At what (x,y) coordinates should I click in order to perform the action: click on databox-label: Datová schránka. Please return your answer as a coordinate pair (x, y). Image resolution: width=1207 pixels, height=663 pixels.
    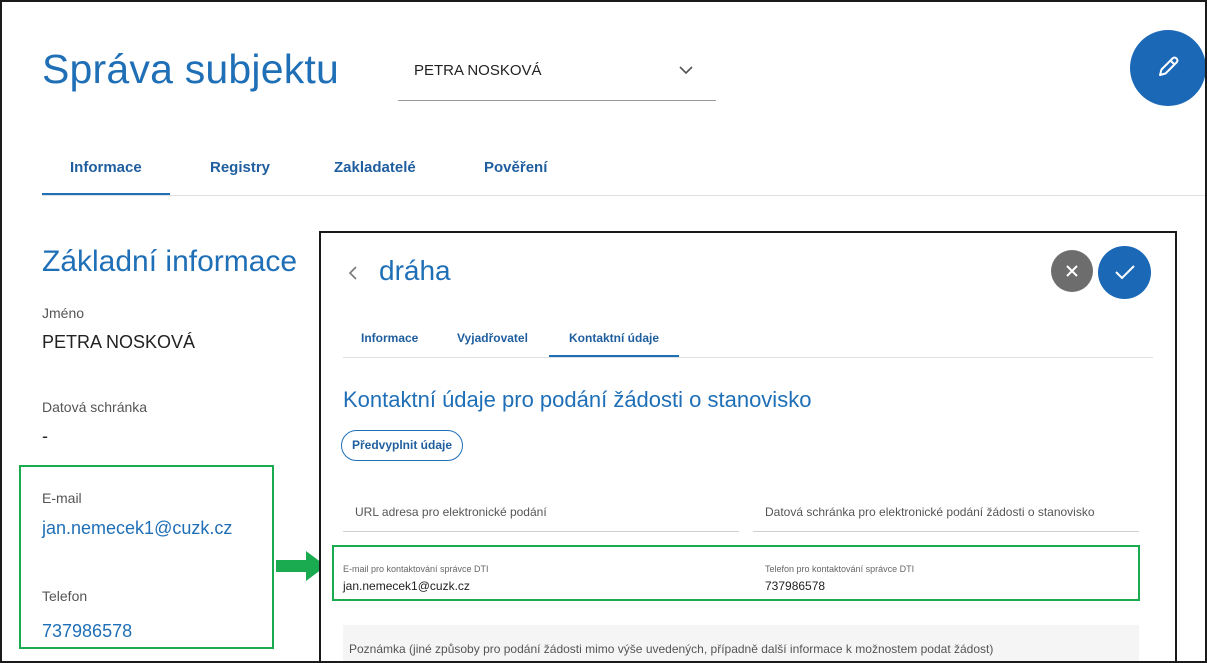
    Looking at the image, I should click on (95, 407).